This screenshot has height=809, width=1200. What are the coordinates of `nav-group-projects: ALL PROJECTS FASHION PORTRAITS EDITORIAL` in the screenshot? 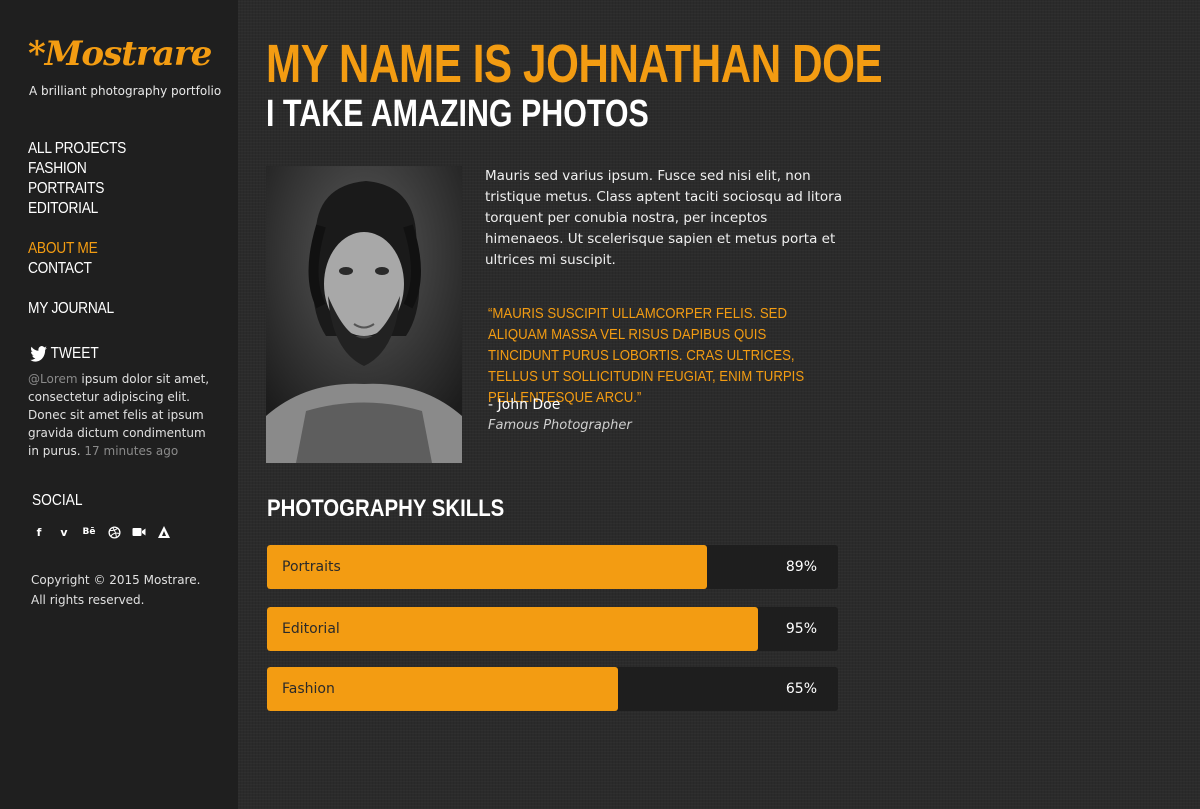 It's located at (85, 179).